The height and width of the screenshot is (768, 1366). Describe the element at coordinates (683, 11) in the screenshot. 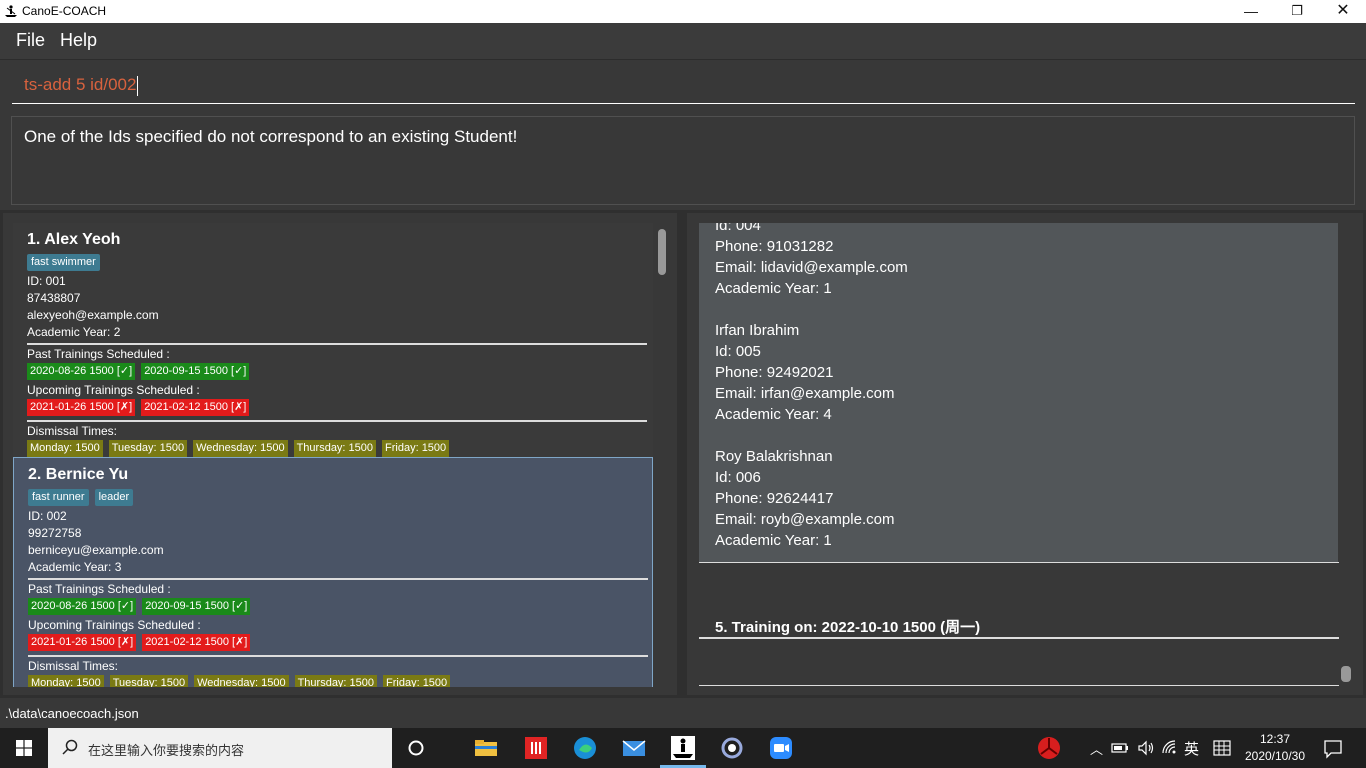

I see `window-title-bar: CanoE-COACH — ❐ ✕` at that location.